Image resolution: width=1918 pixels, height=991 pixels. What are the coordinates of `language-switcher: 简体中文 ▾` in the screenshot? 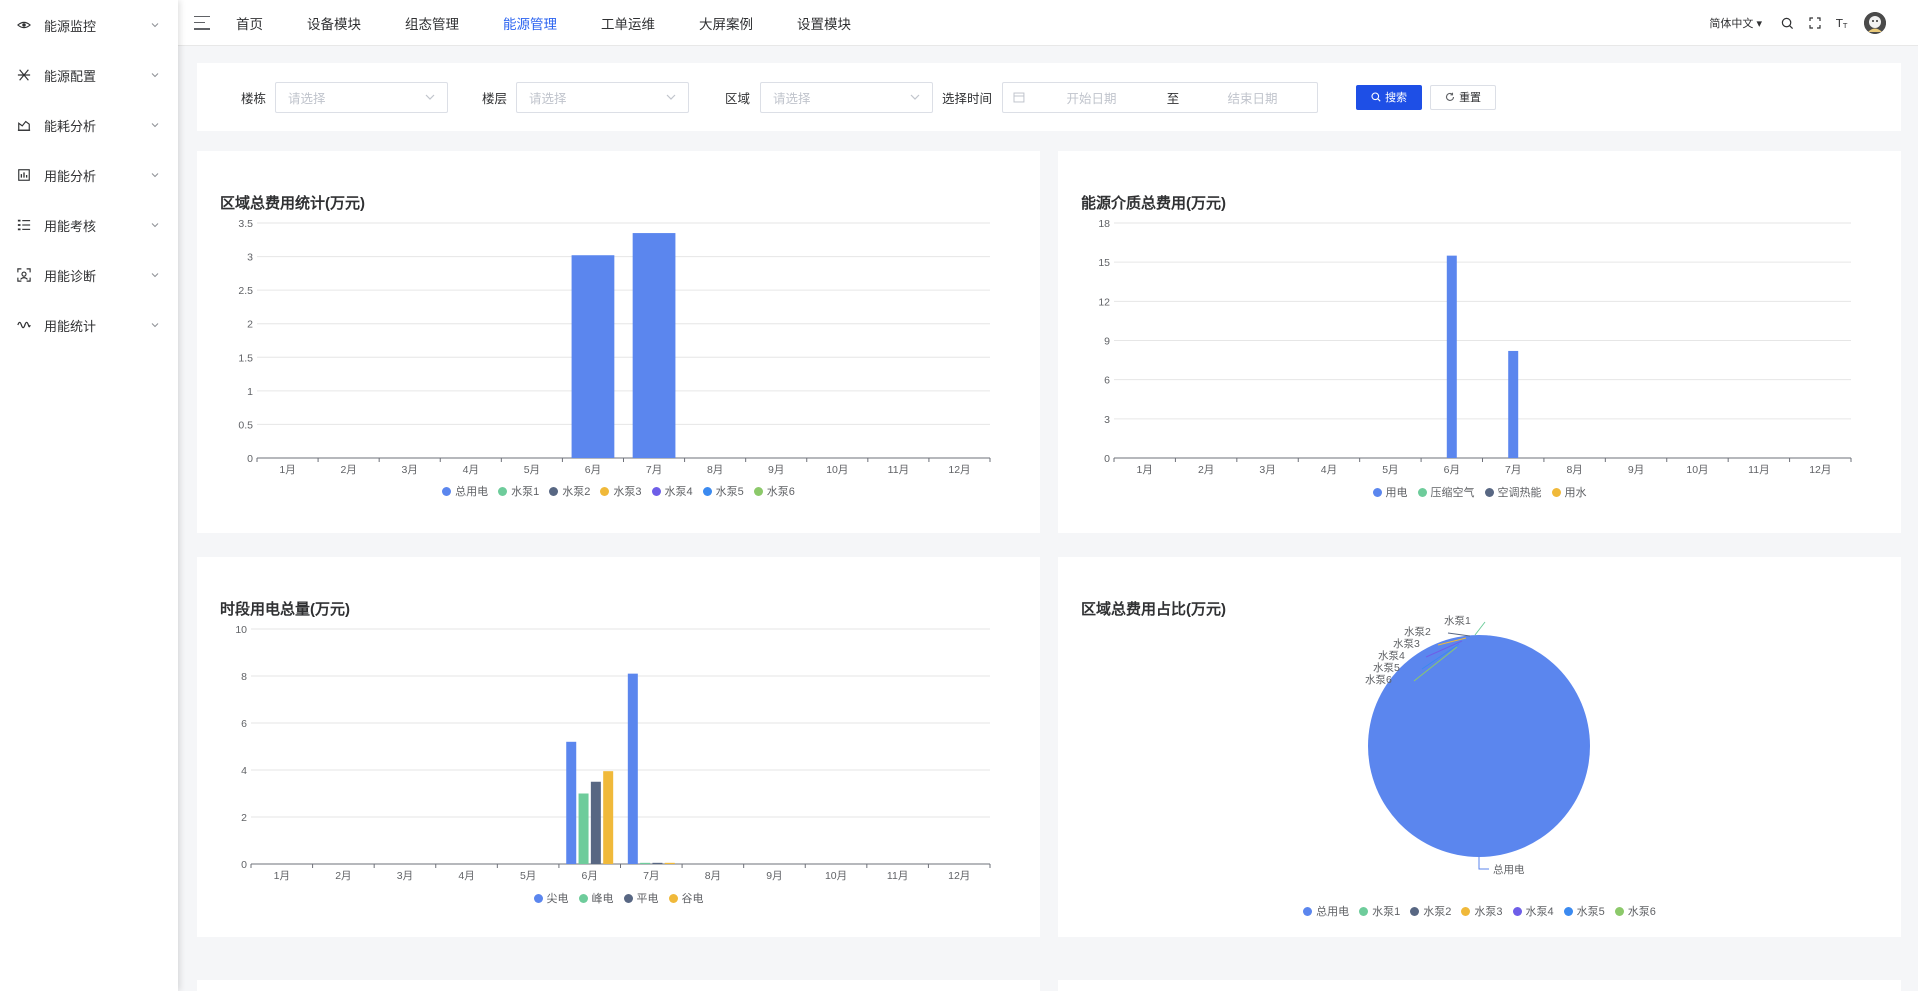 It's located at (1735, 23).